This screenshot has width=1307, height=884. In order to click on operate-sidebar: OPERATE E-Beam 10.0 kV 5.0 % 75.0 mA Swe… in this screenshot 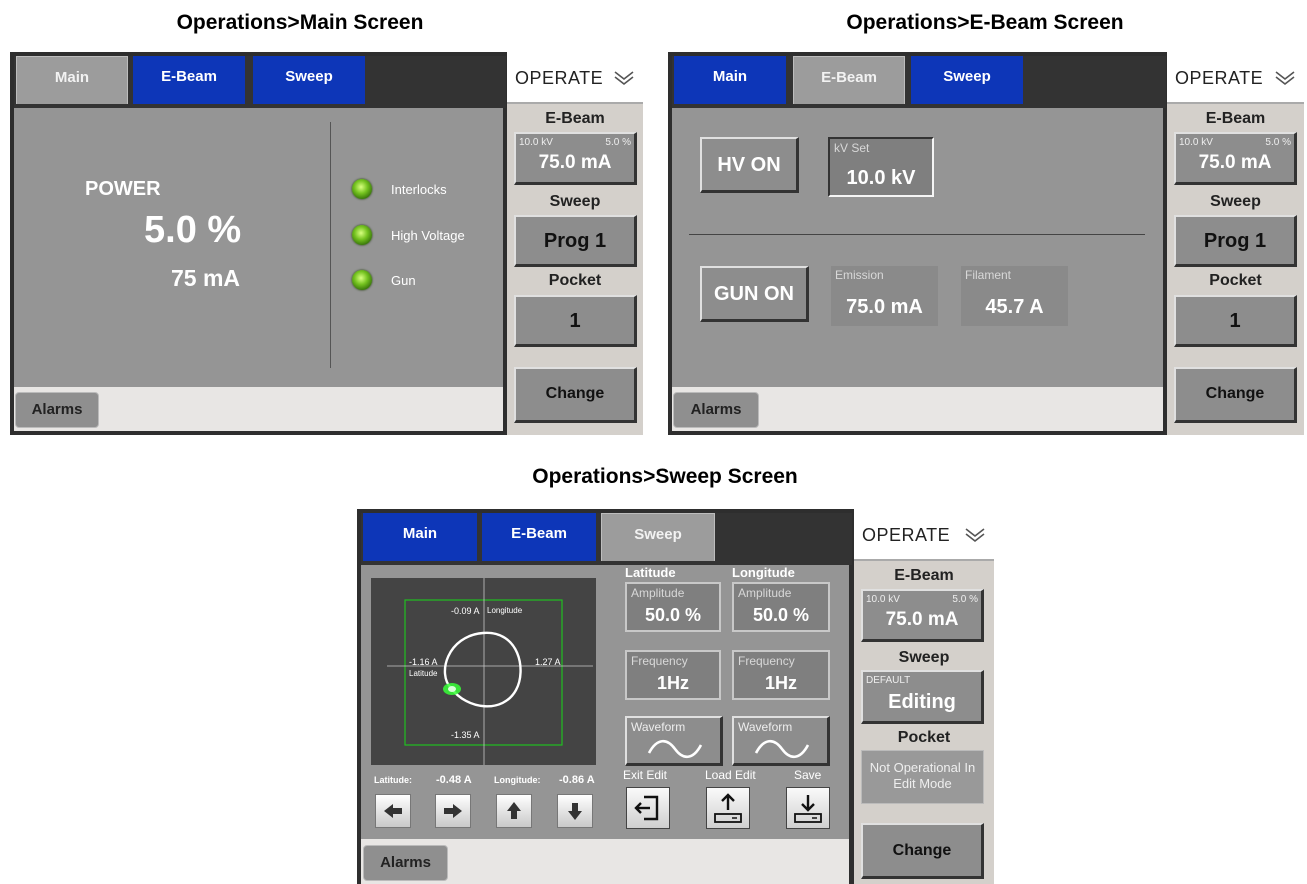, I will do `click(575, 243)`.